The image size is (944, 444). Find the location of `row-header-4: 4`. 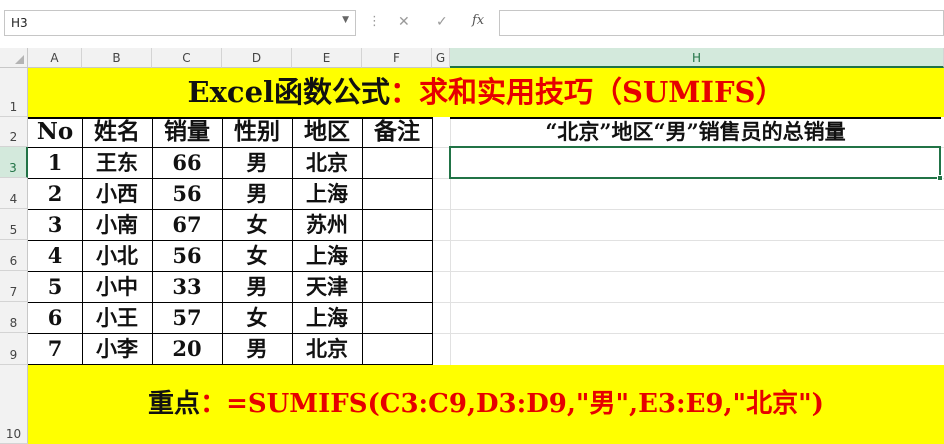

row-header-4: 4 is located at coordinates (14, 193).